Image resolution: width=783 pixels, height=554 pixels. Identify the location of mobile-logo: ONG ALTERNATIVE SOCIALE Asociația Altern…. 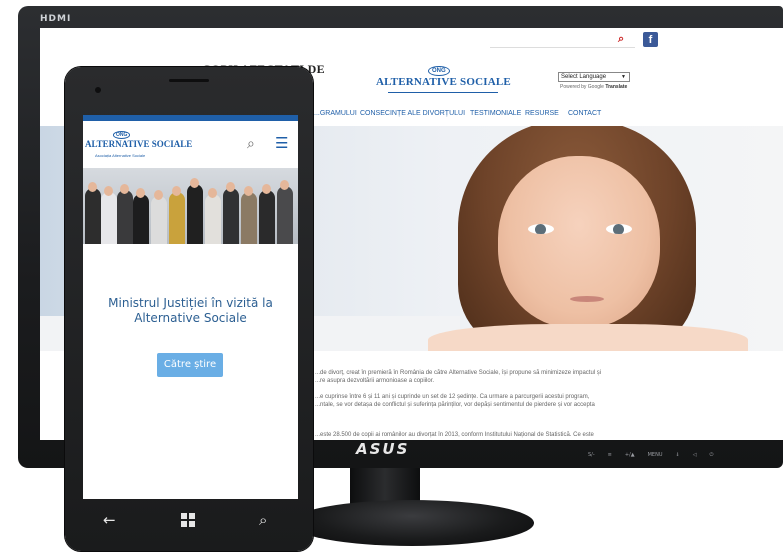
(145, 149).